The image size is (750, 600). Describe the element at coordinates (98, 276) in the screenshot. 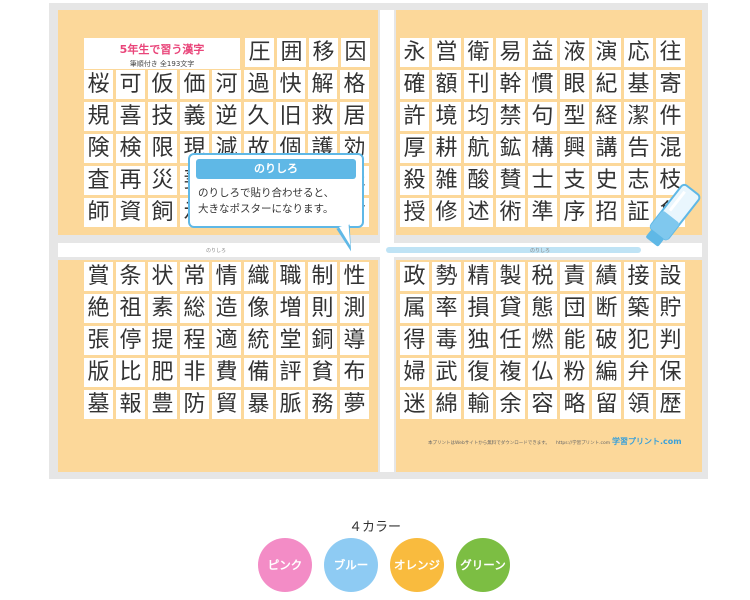

I see `kanji-cell: 賞` at that location.